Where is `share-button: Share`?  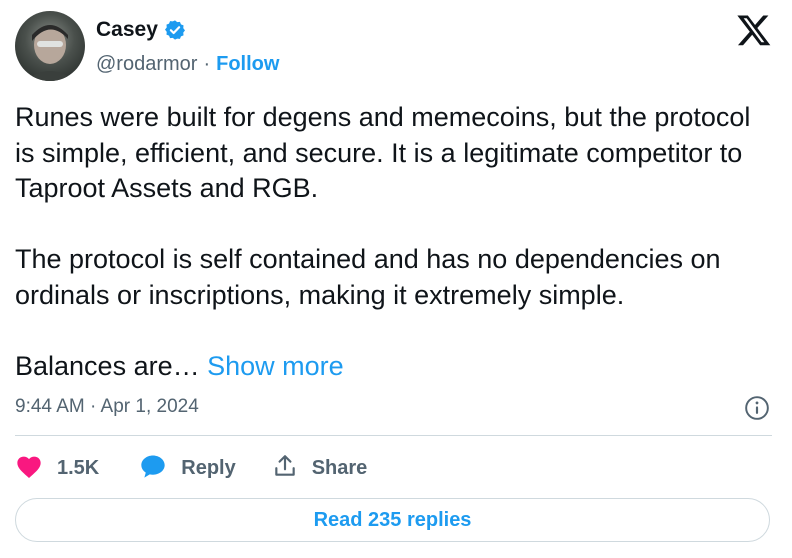 share-button: Share is located at coordinates (320, 468).